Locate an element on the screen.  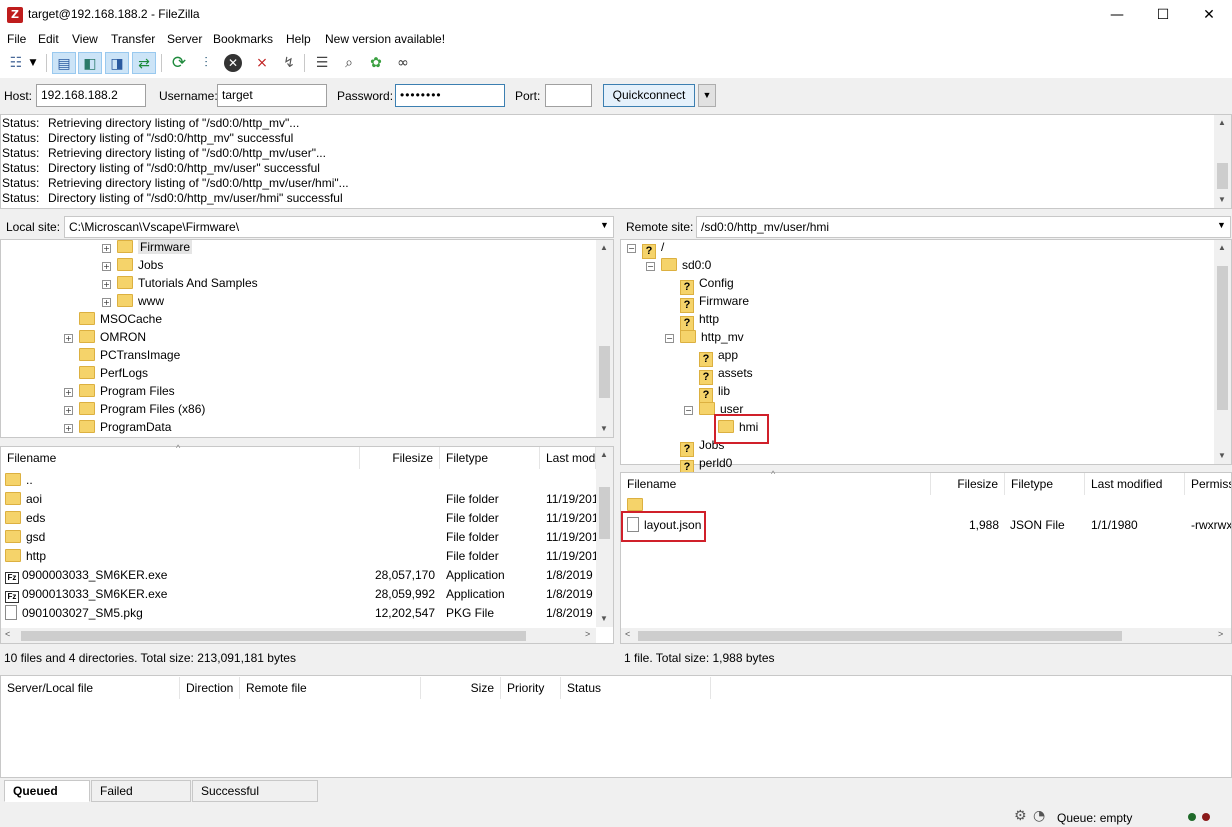
remote-tree-item: ? lib is located at coordinates (707, 393).